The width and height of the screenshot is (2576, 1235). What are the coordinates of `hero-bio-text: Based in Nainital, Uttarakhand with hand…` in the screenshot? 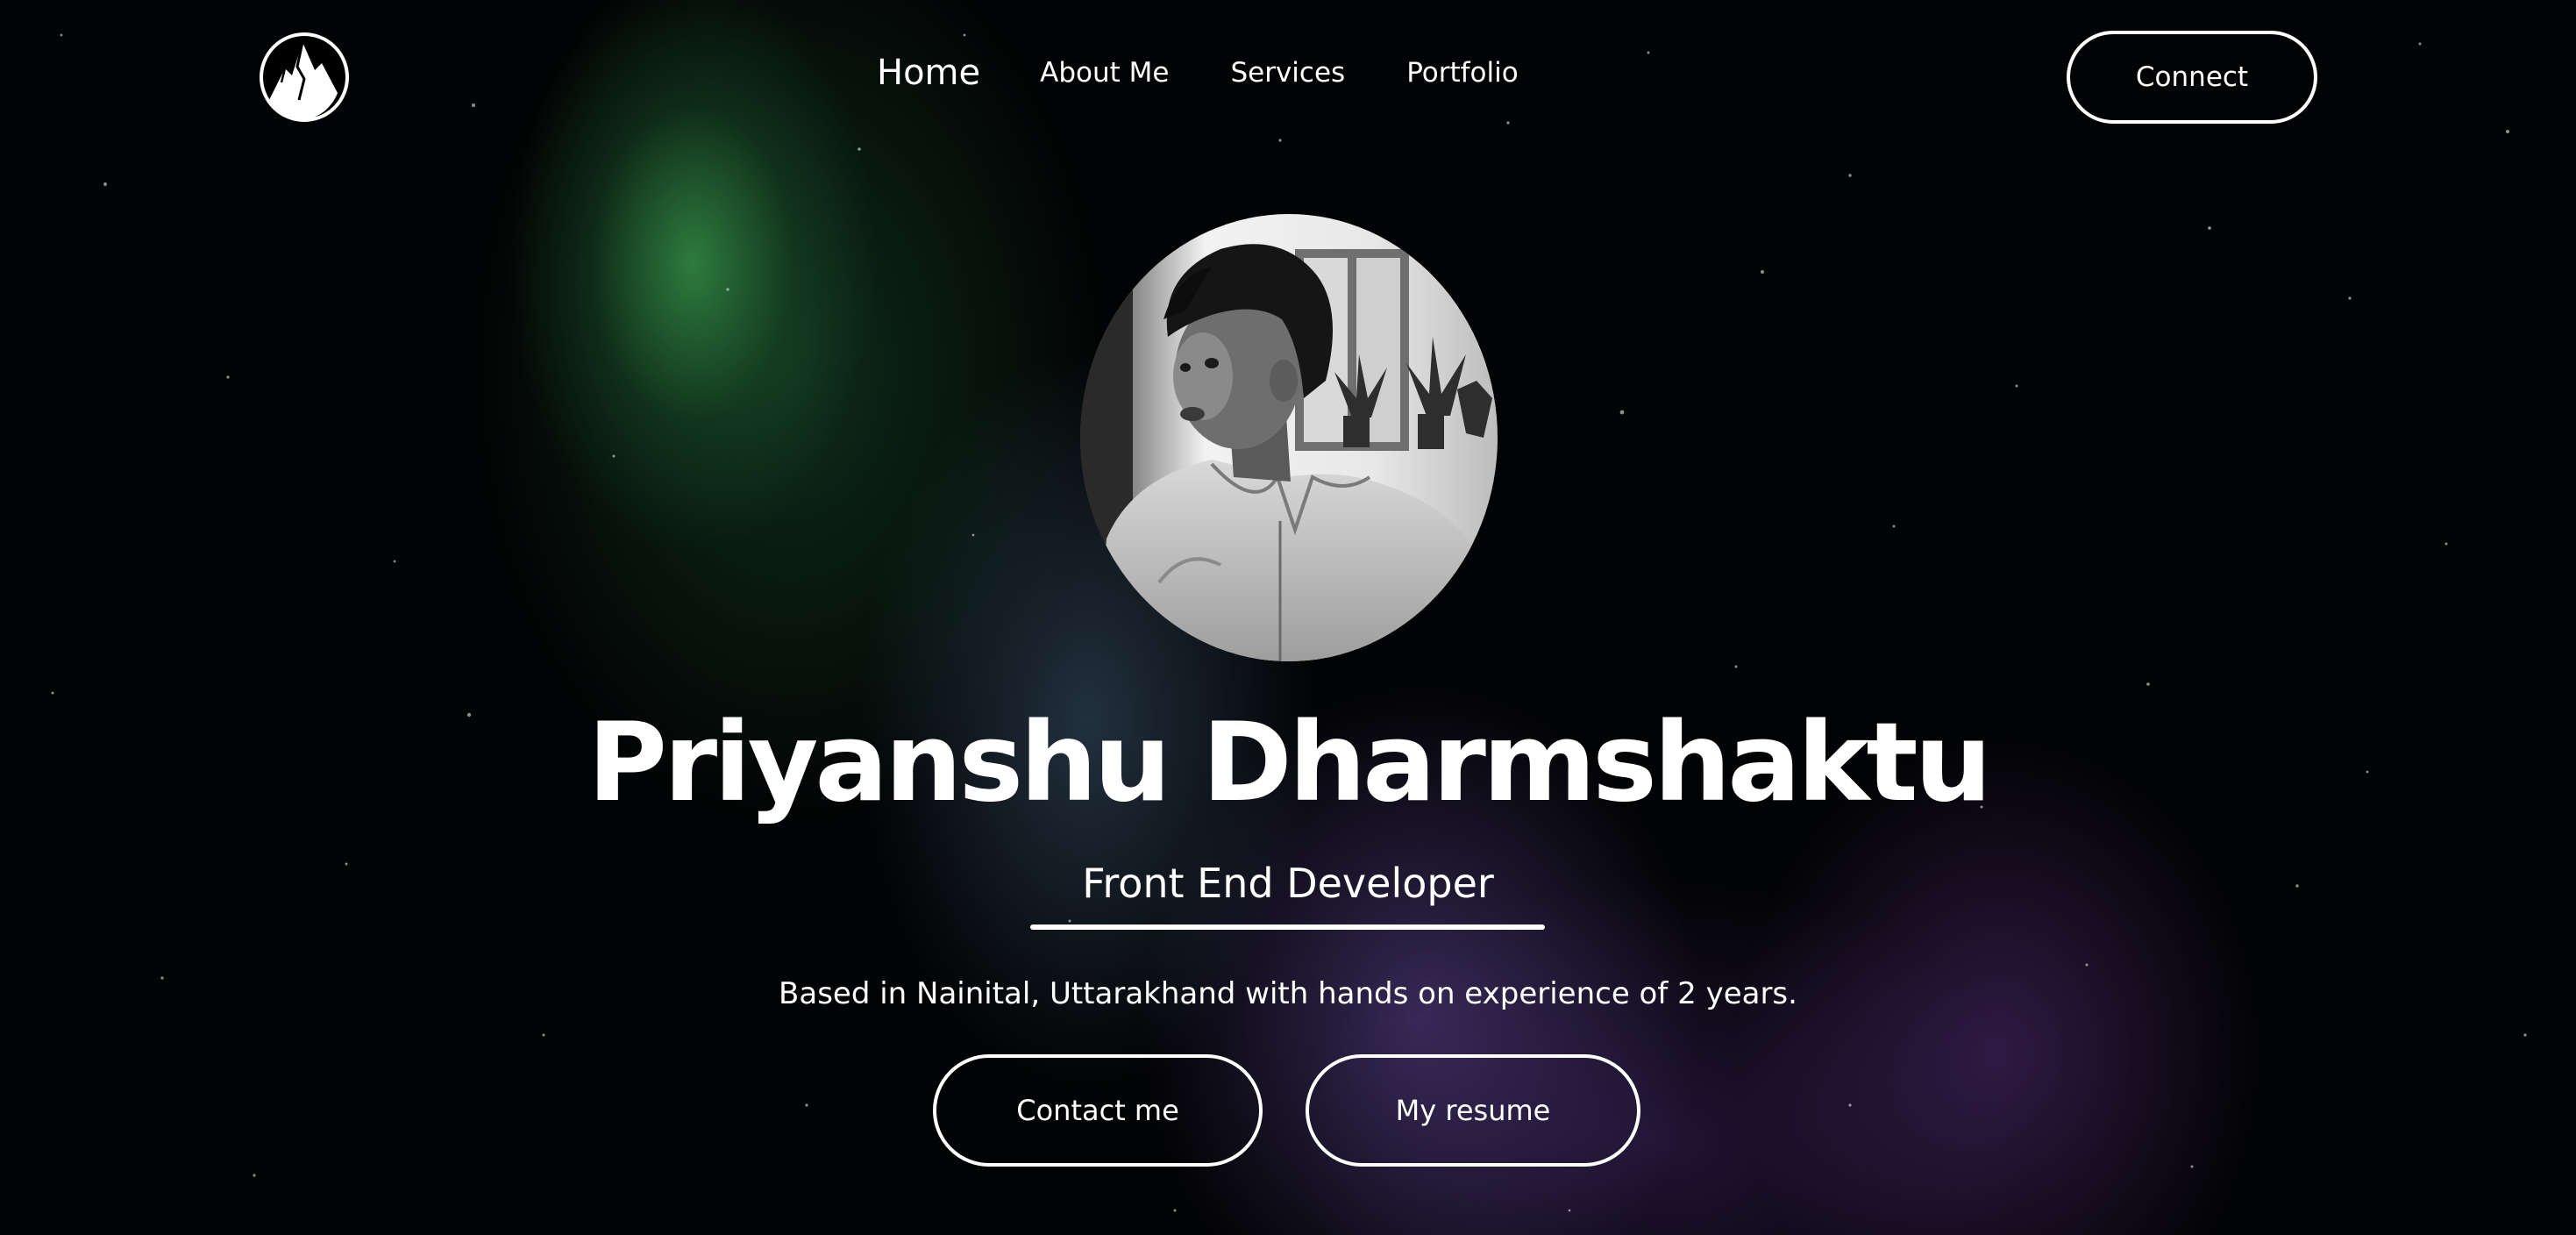 It's located at (1288, 993).